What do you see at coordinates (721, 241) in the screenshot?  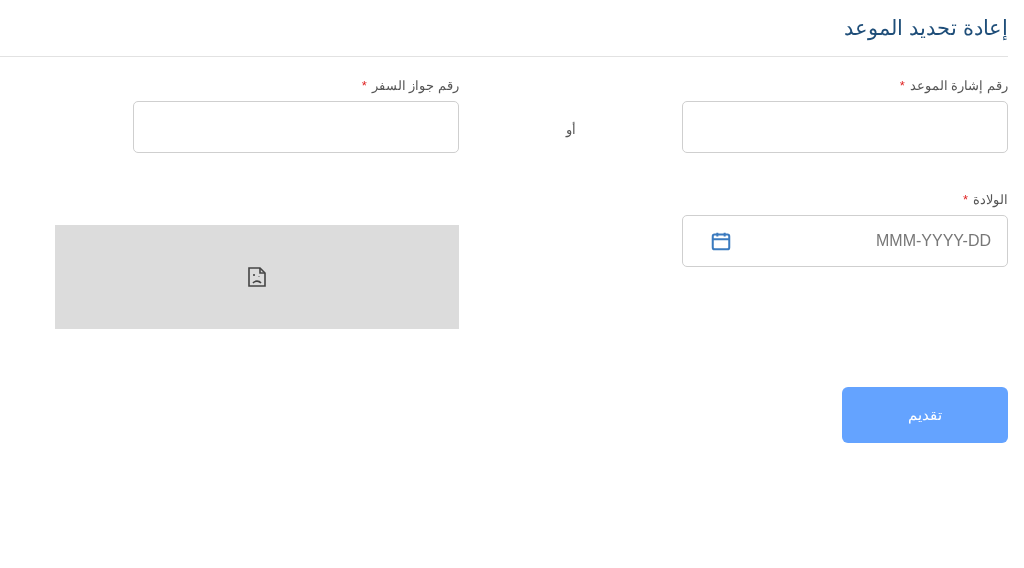 I see `calendar-icon` at bounding box center [721, 241].